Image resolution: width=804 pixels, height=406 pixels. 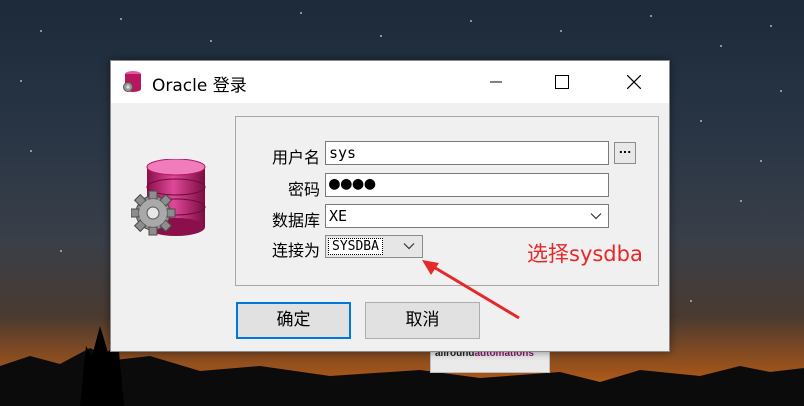 What do you see at coordinates (338, 216) in the screenshot?
I see `database-value: XE` at bounding box center [338, 216].